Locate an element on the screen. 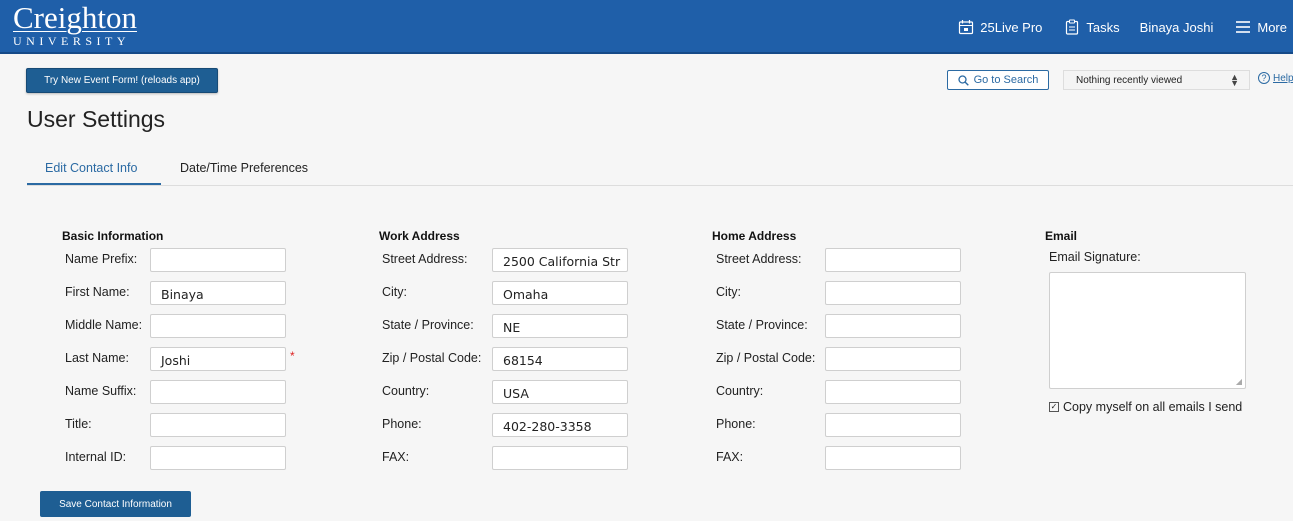 The image size is (1293, 521). middle-name-label: Middle Name: is located at coordinates (104, 325).